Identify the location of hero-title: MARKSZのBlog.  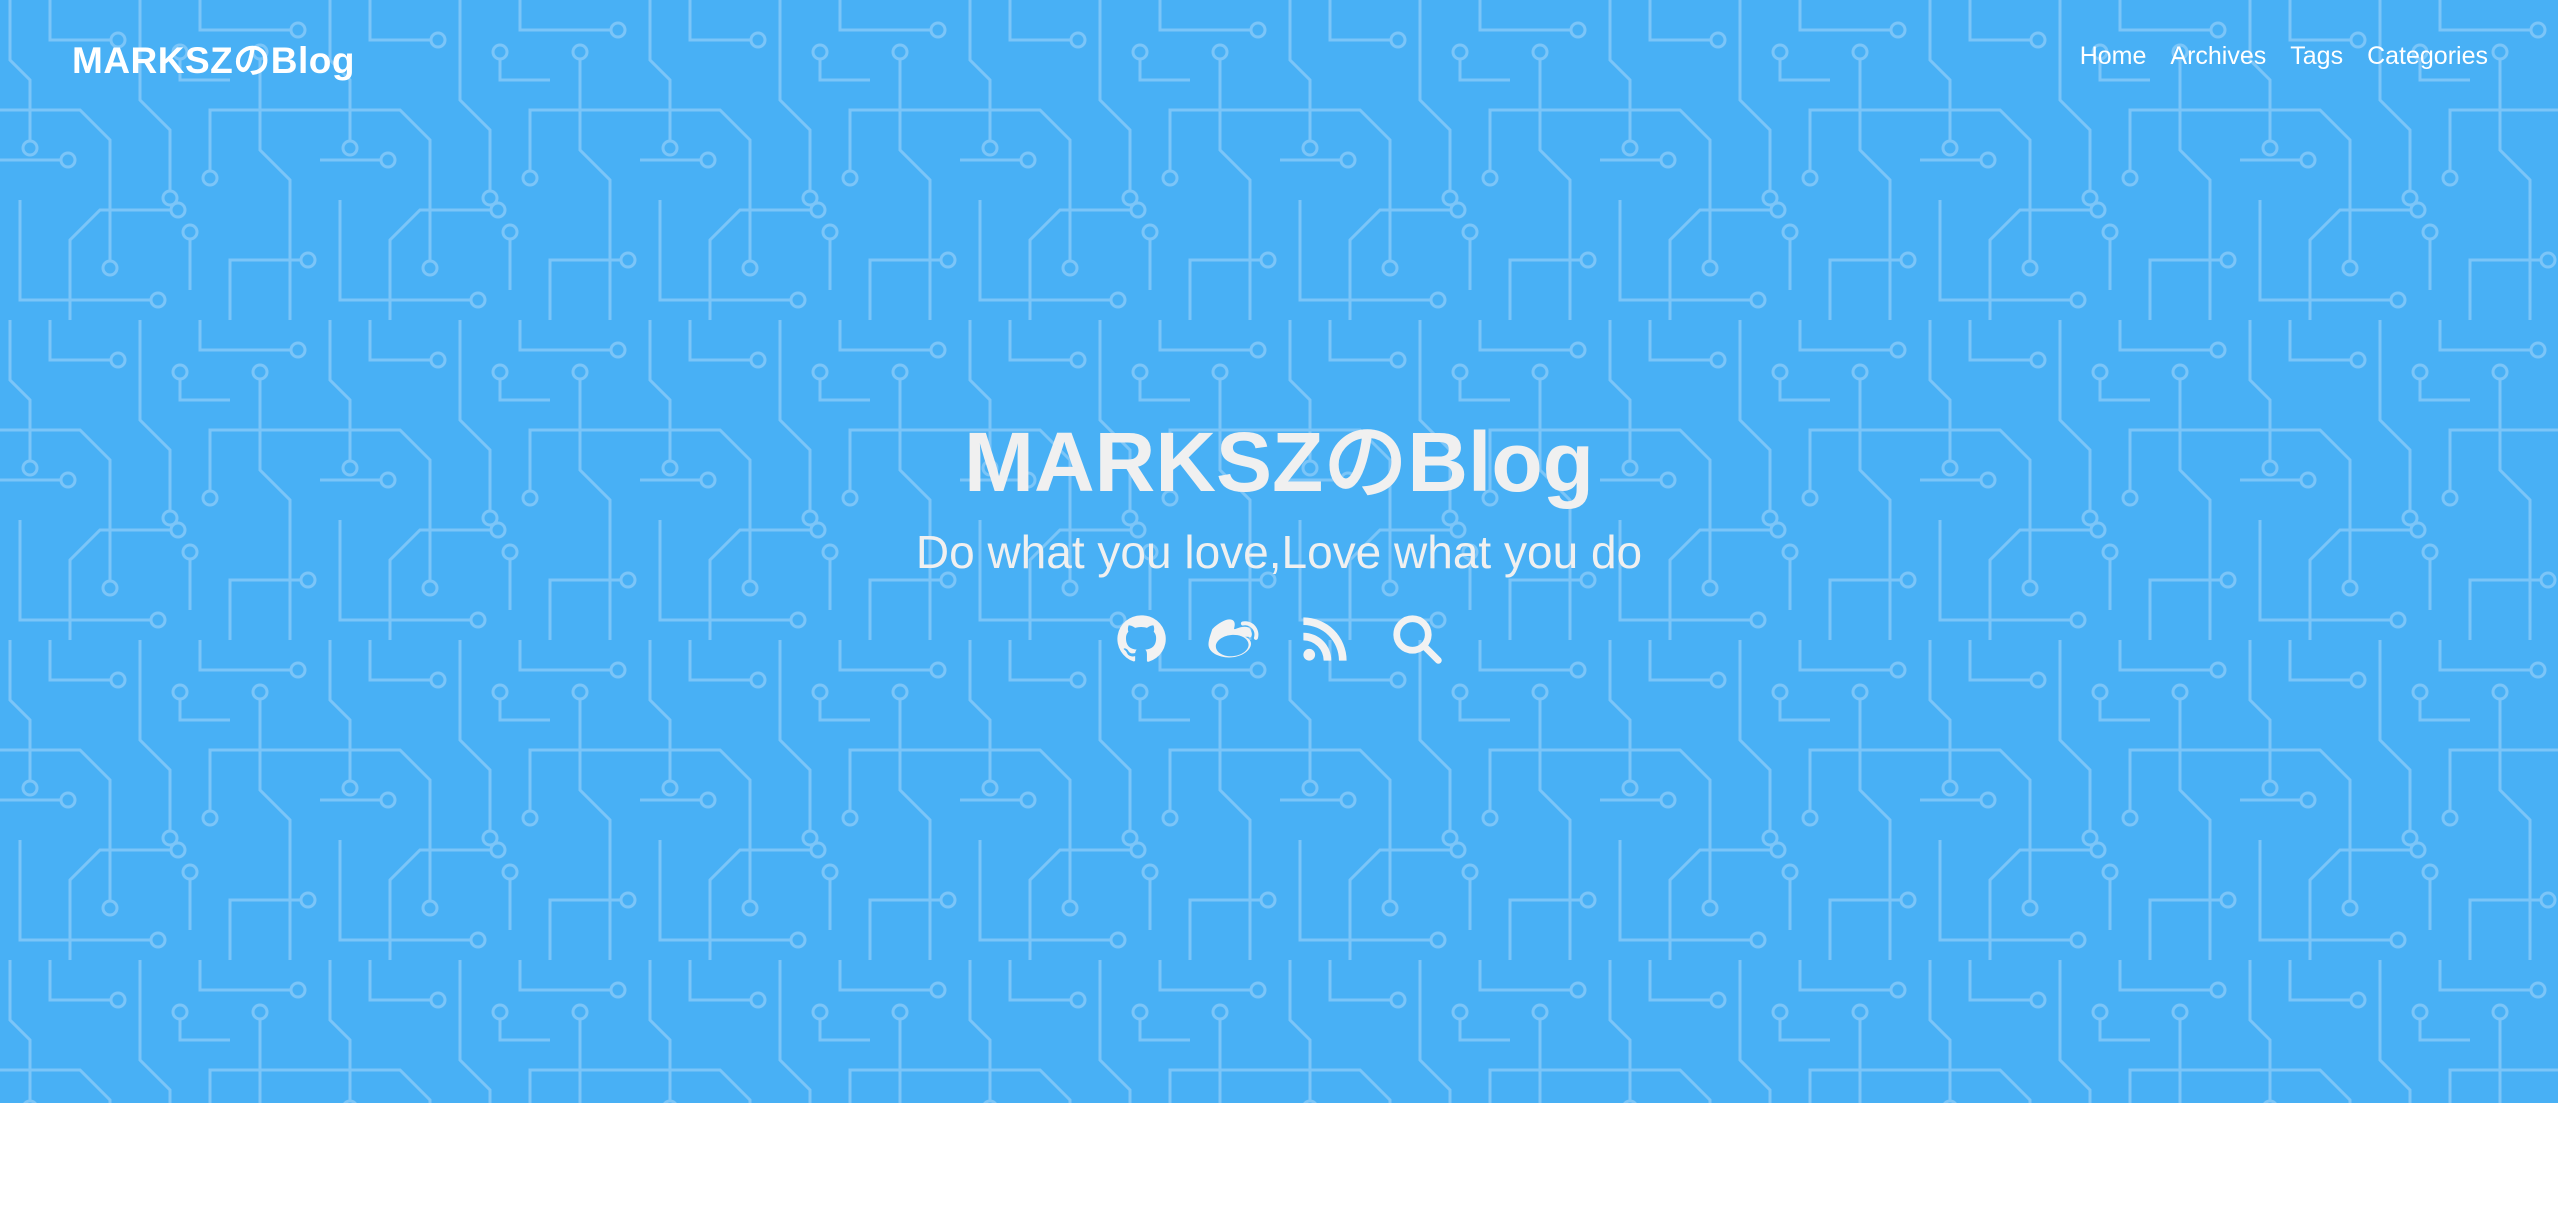
(1279, 462).